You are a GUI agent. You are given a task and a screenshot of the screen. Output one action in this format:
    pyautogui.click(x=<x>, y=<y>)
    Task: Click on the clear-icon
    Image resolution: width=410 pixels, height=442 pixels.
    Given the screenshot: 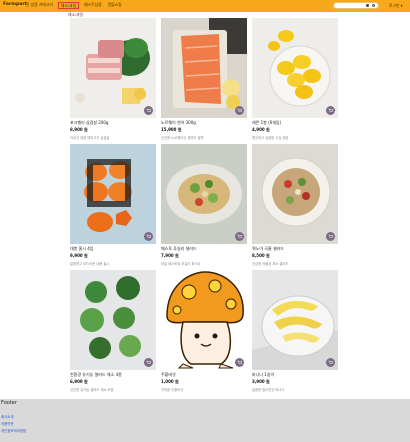 What is the action you would take?
    pyautogui.click(x=367, y=5)
    